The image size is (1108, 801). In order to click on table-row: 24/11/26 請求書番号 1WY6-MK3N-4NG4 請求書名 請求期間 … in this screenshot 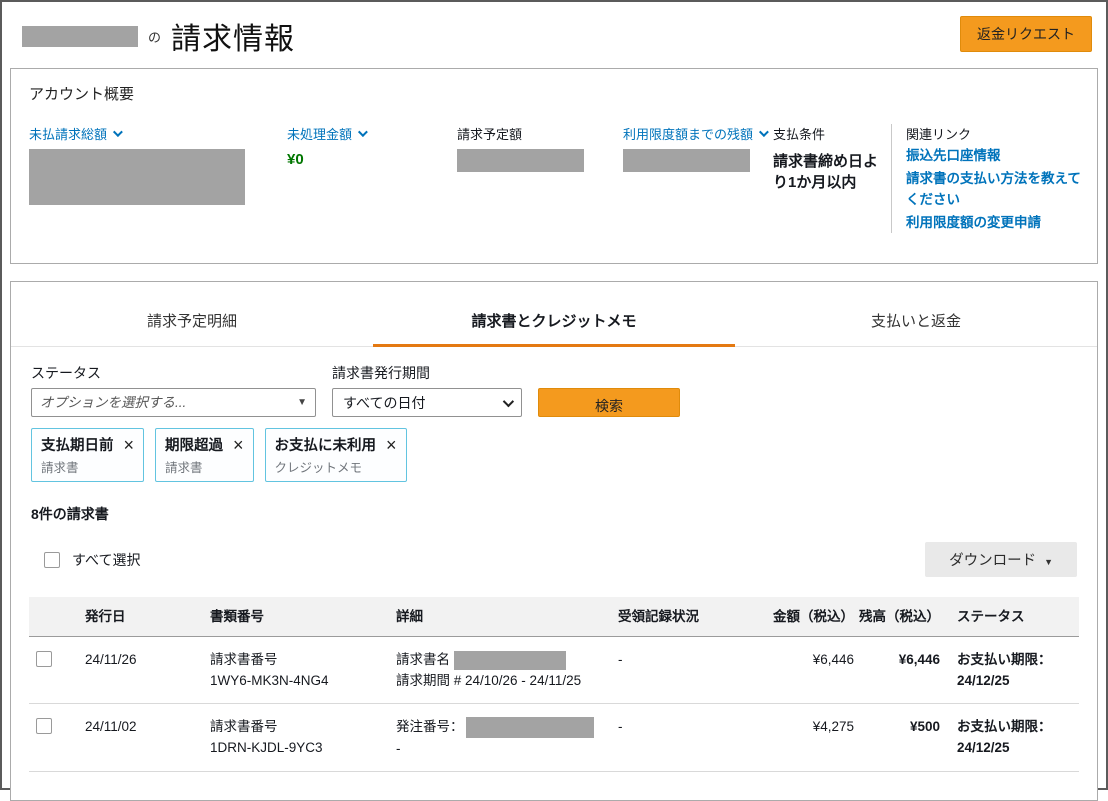, I will do `click(554, 670)`.